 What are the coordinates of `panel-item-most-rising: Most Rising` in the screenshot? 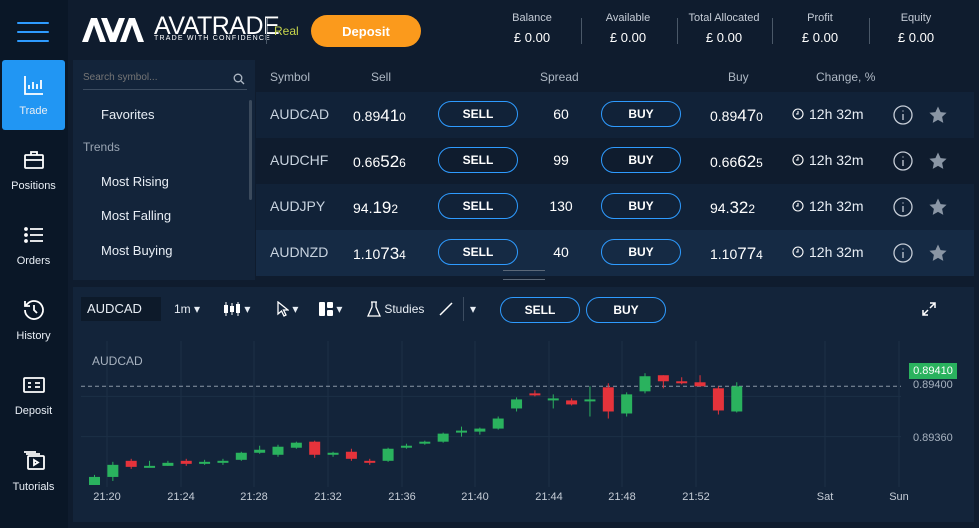 It's located at (135, 181).